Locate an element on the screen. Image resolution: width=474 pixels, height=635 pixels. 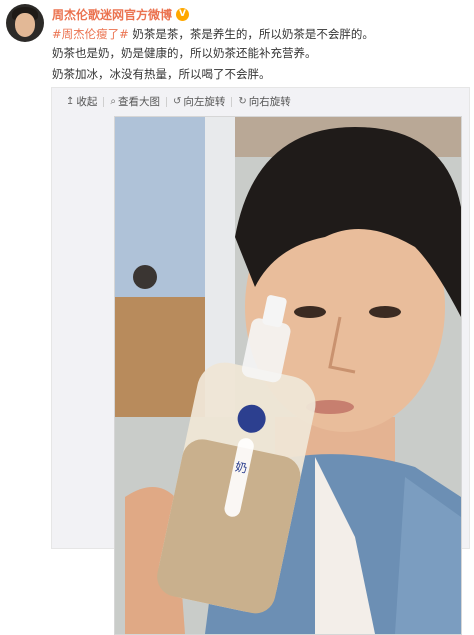
rotate-left-icon: ↺ is located at coordinates (177, 101).